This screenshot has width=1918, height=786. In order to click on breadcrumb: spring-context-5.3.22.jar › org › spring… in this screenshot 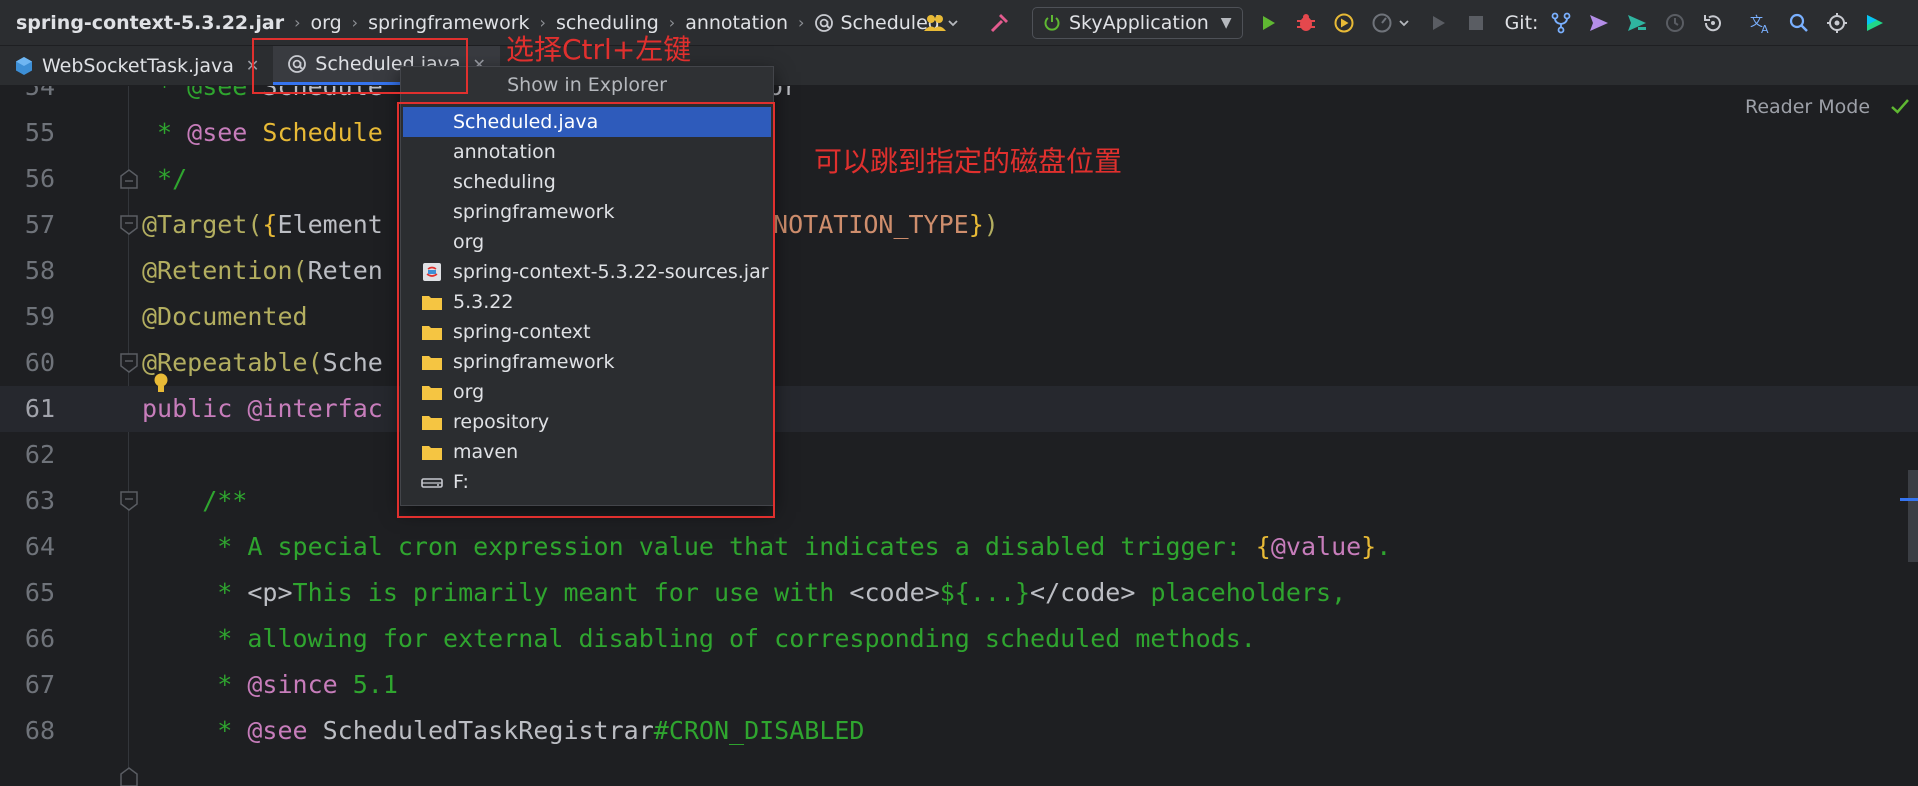, I will do `click(470, 23)`.